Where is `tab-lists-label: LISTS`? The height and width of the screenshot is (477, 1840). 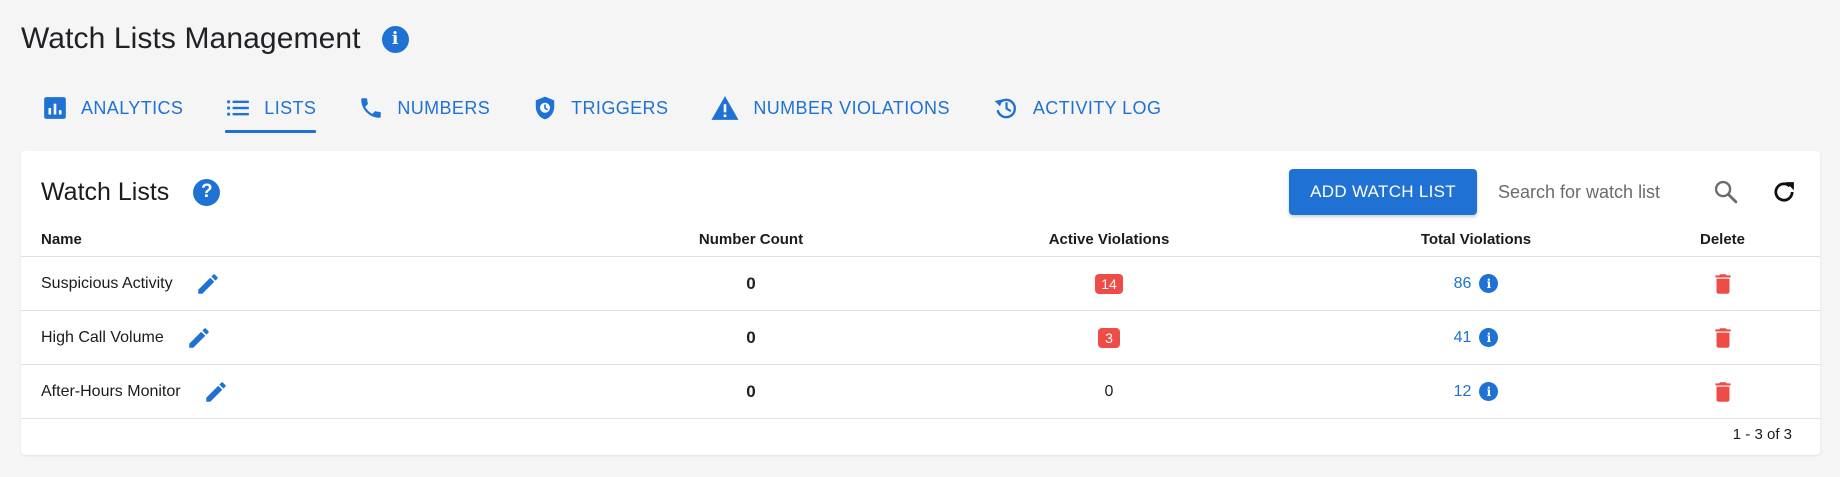 tab-lists-label: LISTS is located at coordinates (290, 107).